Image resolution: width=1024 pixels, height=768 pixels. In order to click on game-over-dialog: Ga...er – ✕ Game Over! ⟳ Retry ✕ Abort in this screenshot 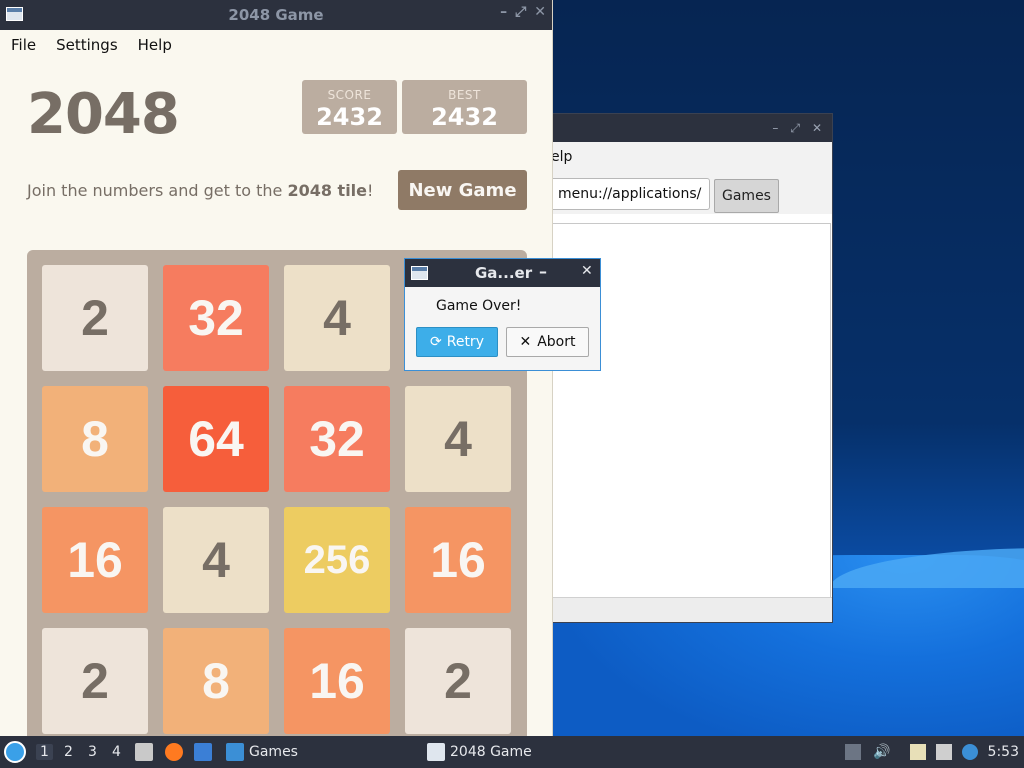, I will do `click(502, 314)`.